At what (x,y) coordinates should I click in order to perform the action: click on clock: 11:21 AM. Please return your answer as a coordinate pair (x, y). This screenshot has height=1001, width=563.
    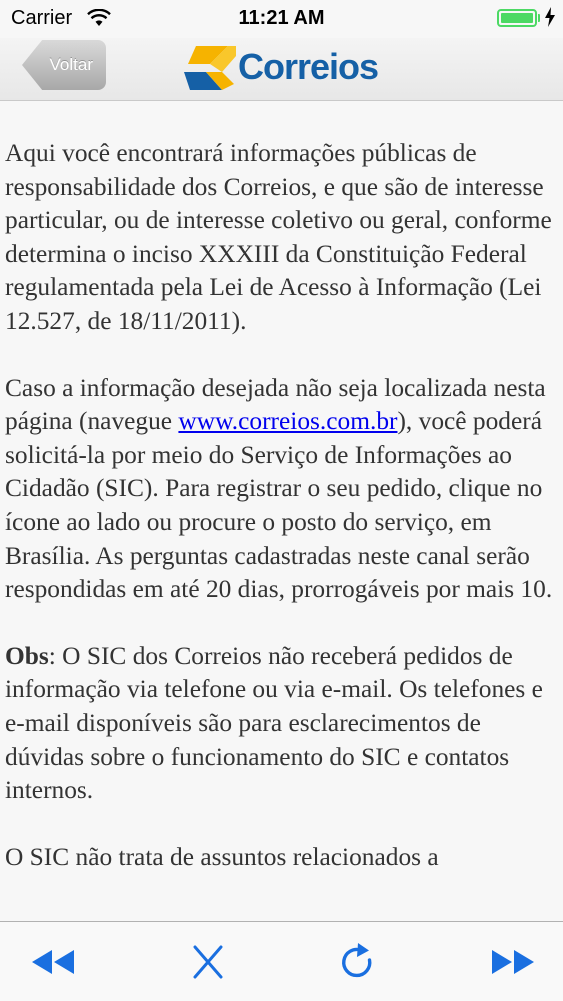
    Looking at the image, I should click on (281, 18).